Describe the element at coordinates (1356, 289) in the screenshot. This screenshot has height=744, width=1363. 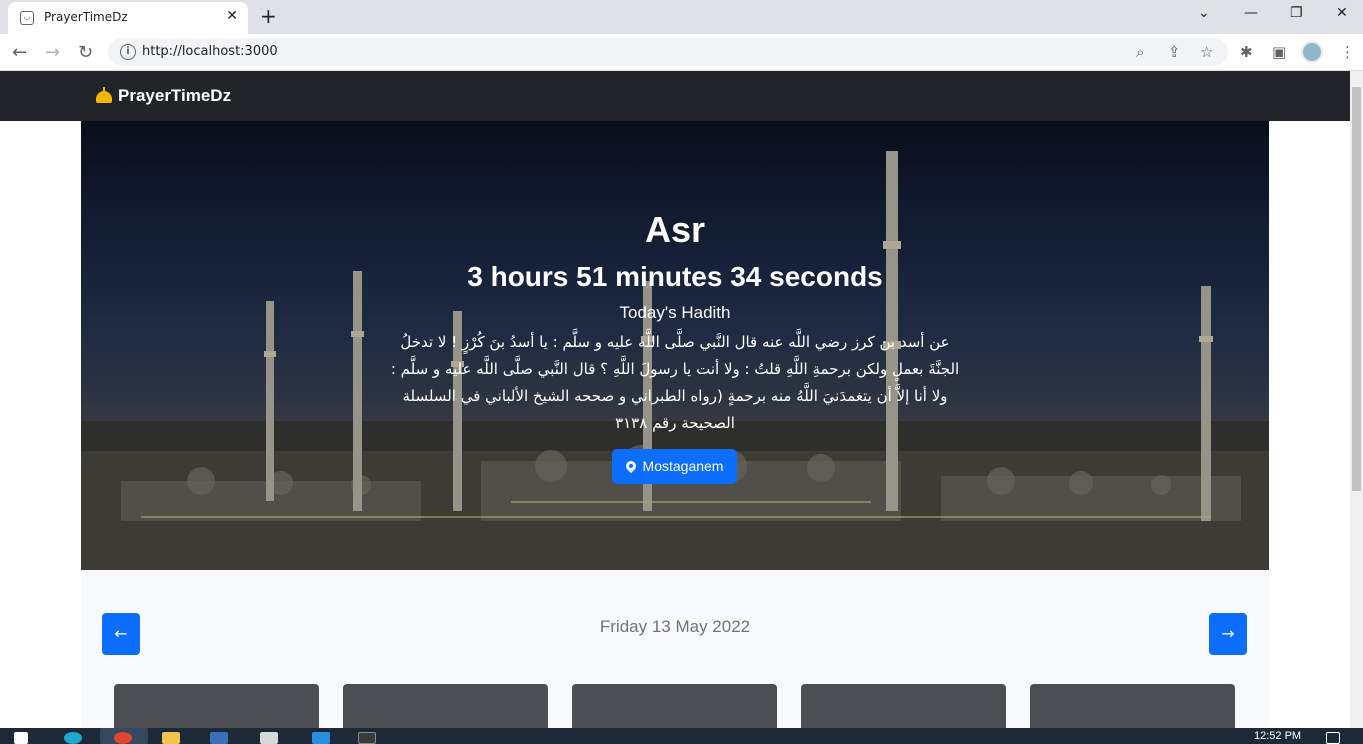
I see `scrollbar-thumb` at that location.